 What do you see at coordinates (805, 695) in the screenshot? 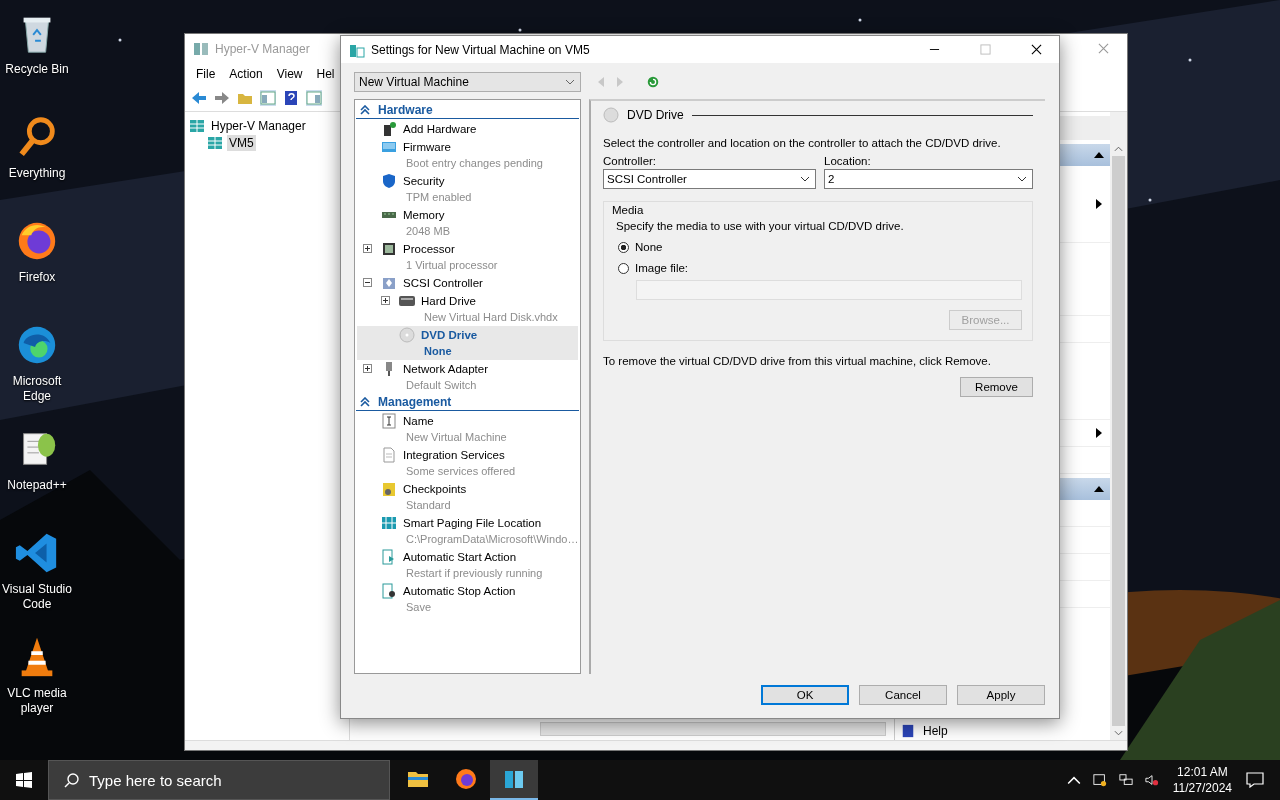
I see `dialog-button: OK` at bounding box center [805, 695].